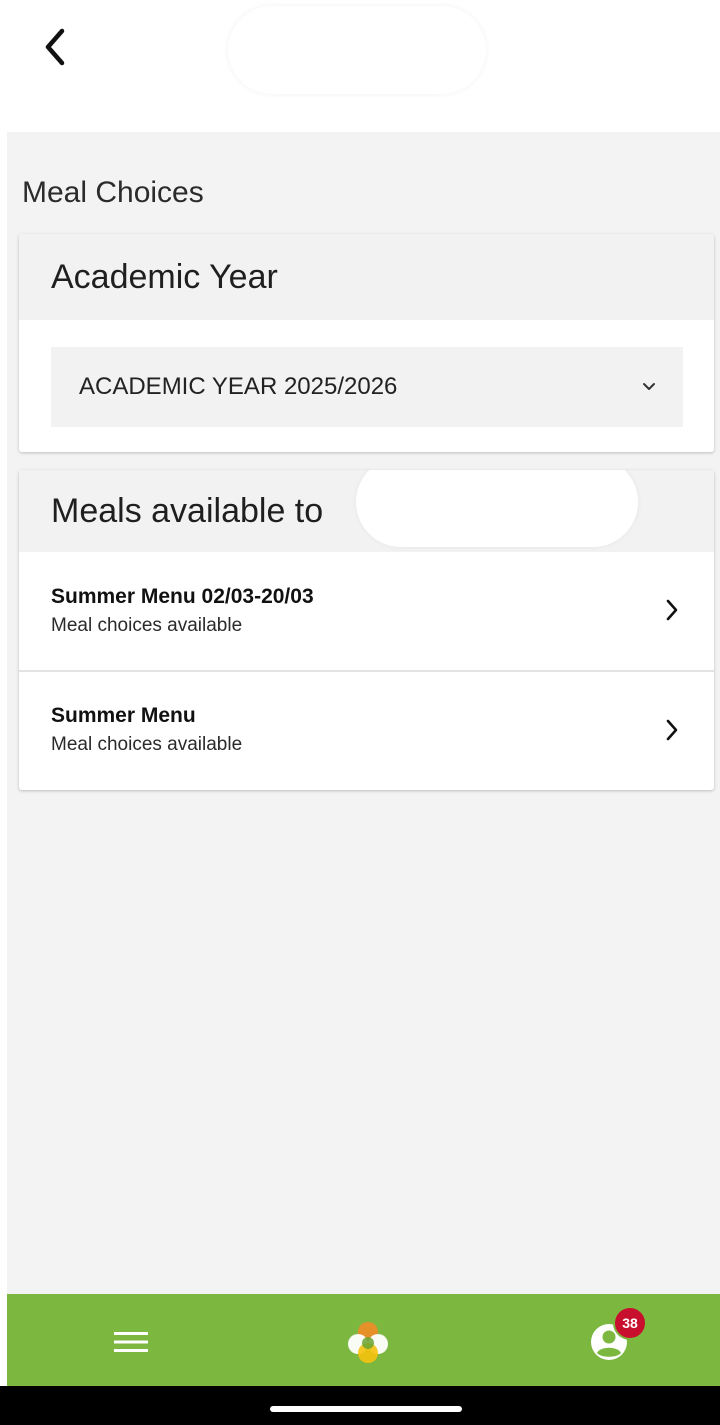 The height and width of the screenshot is (1425, 720). I want to click on meal-item-title: Summer Menu 02/03-20/03, so click(182, 596).